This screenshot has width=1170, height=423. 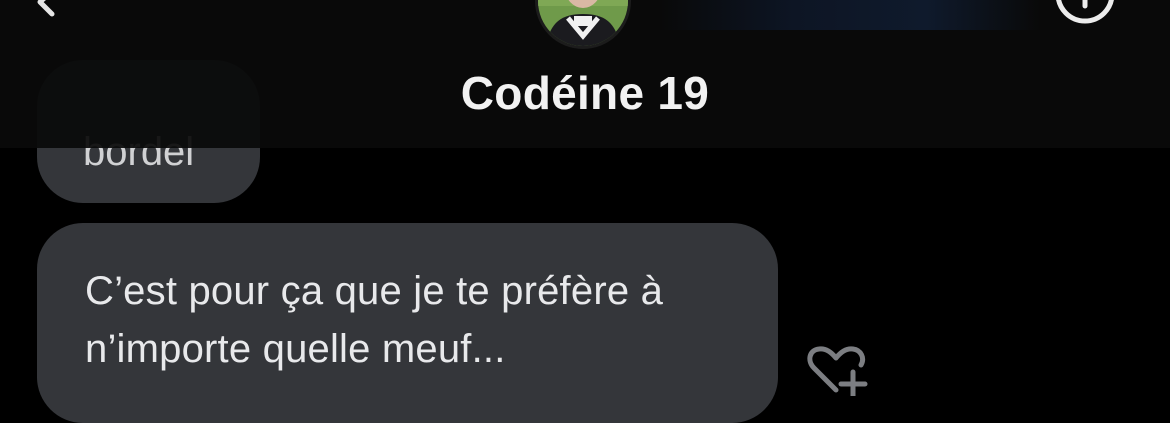 I want to click on conversation-title: Codéine 19, so click(x=585, y=93).